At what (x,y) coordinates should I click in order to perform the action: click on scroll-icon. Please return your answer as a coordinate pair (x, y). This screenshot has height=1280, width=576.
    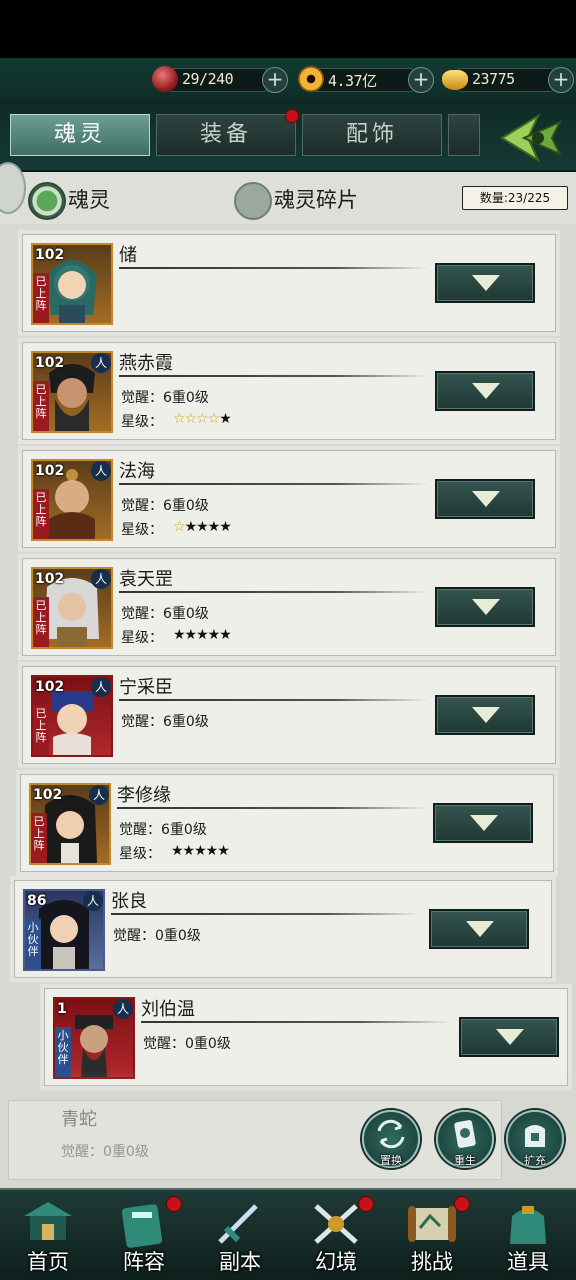
    Looking at the image, I should click on (432, 1224).